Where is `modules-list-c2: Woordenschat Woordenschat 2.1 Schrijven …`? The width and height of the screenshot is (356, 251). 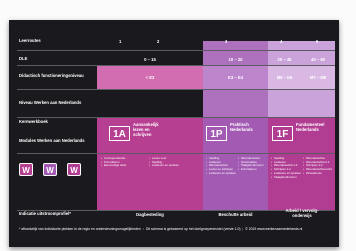 modules-list-c2: Woordenschat Woordenschat 2.1 Schrijven … is located at coordinates (317, 166).